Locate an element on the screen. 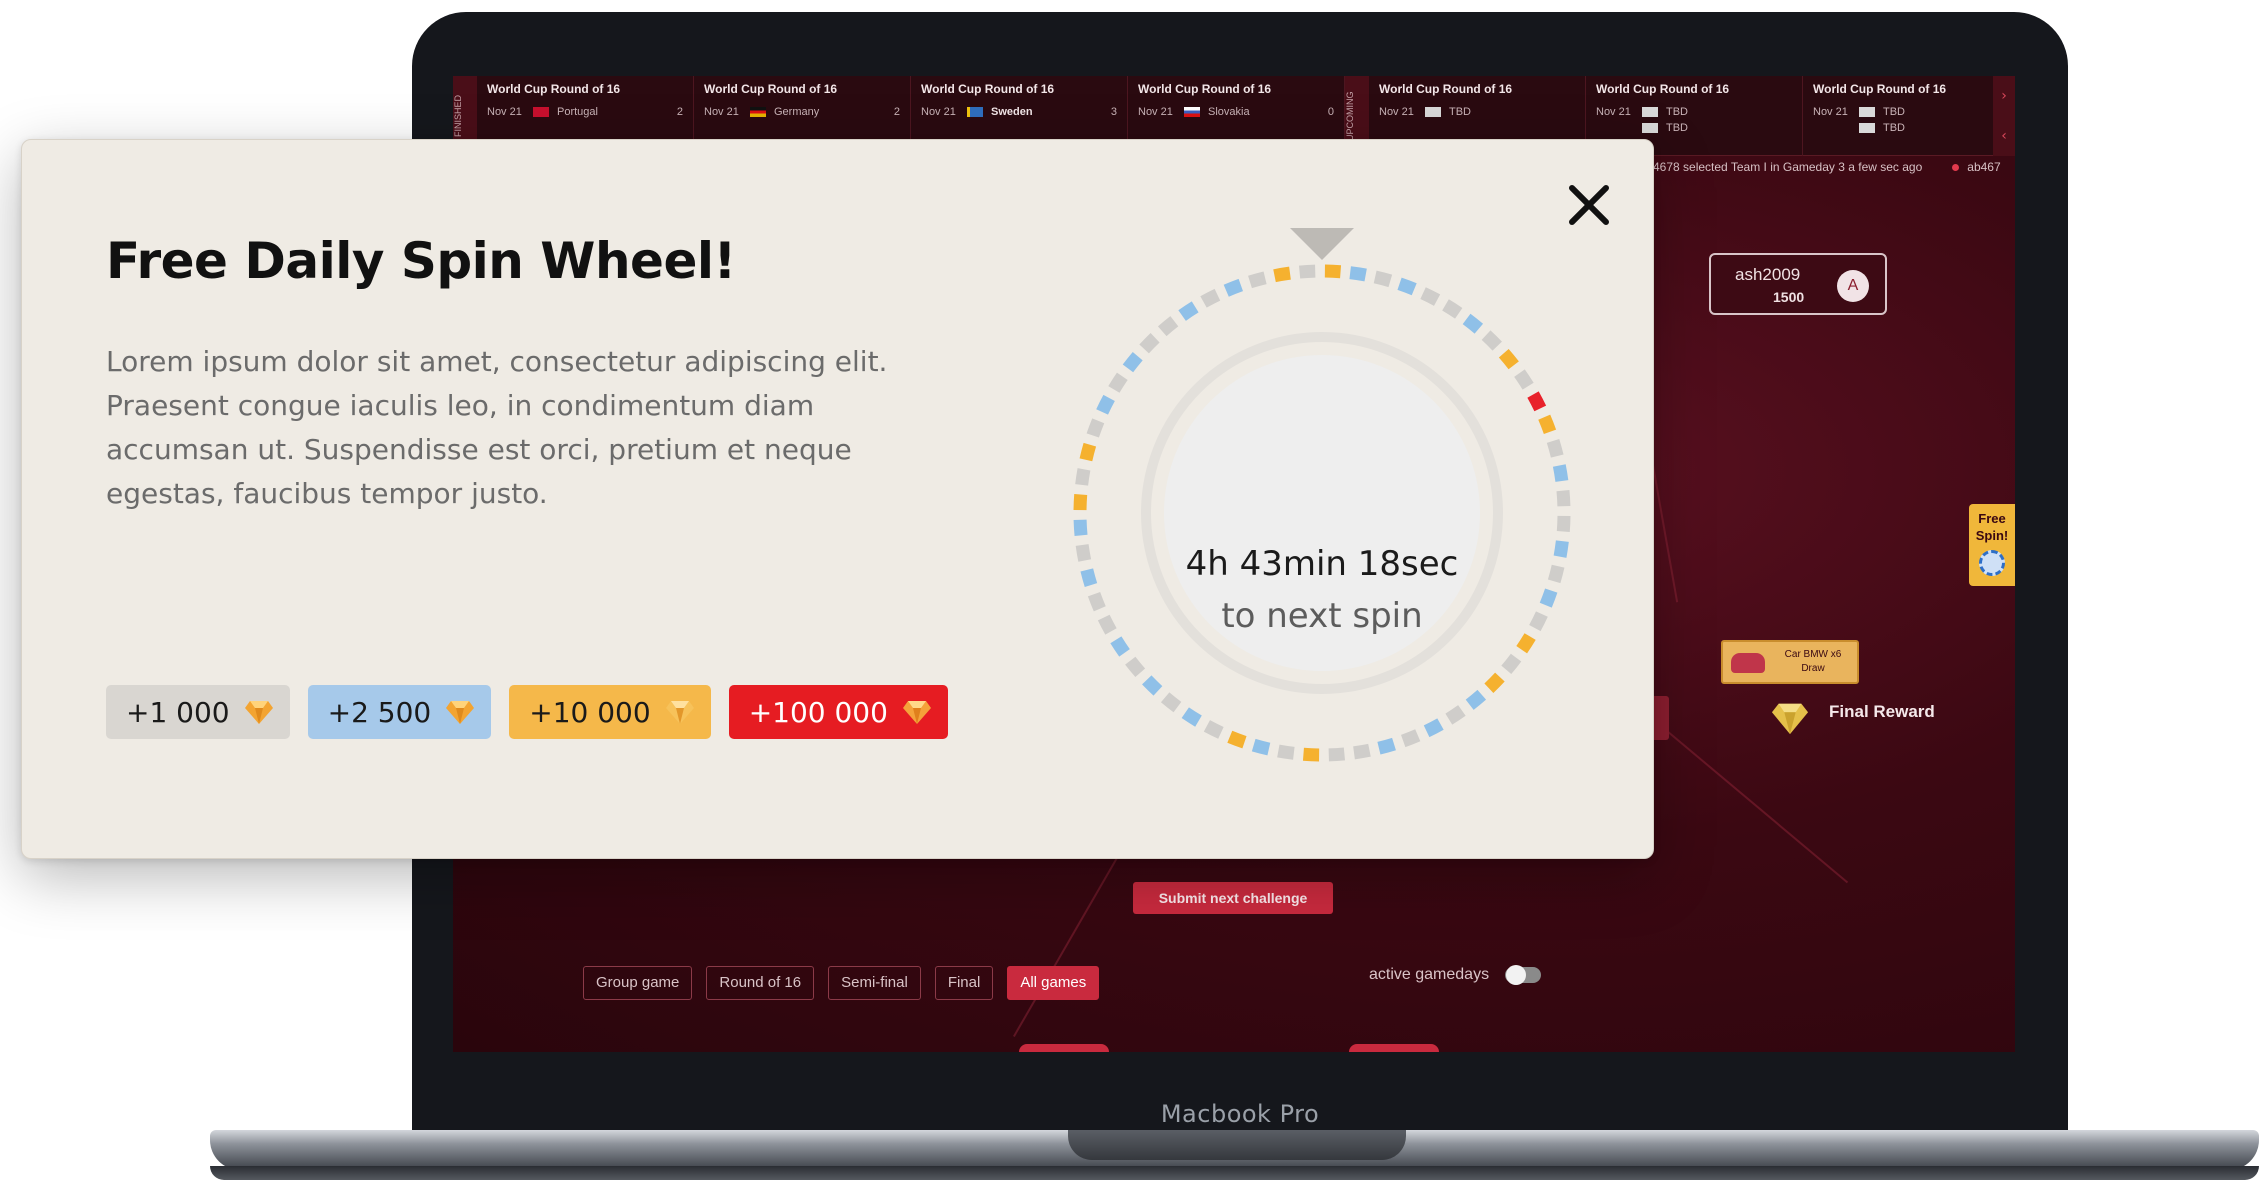  filter-final: Final is located at coordinates (964, 983).